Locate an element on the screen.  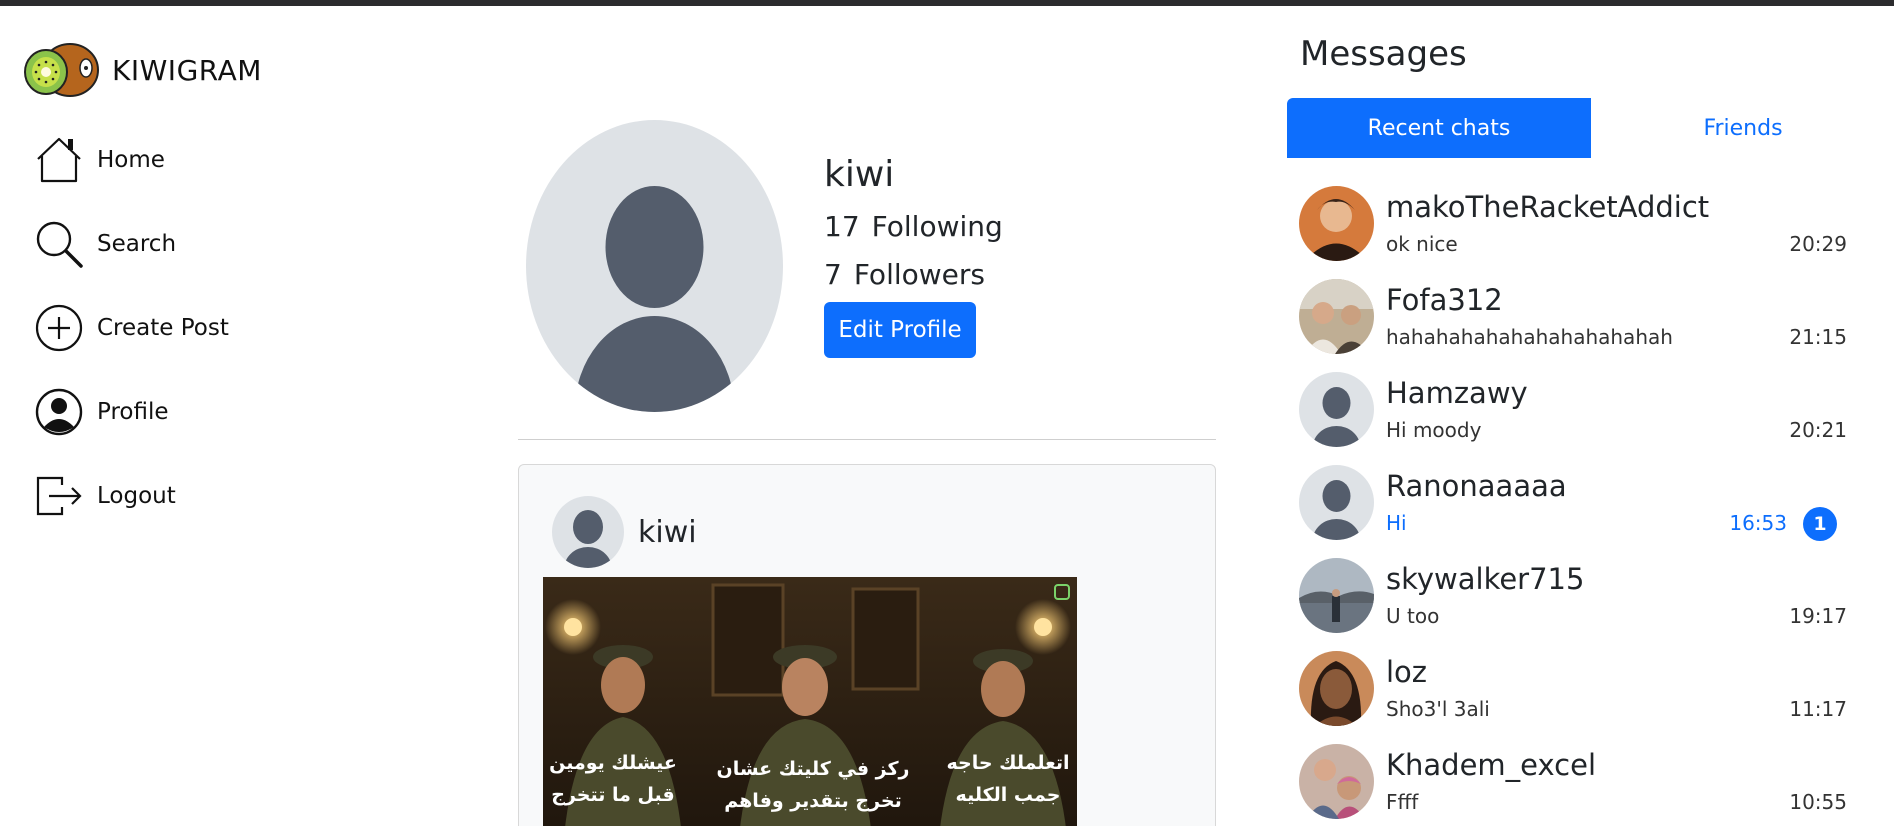
profile-avatar is located at coordinates (654, 266).